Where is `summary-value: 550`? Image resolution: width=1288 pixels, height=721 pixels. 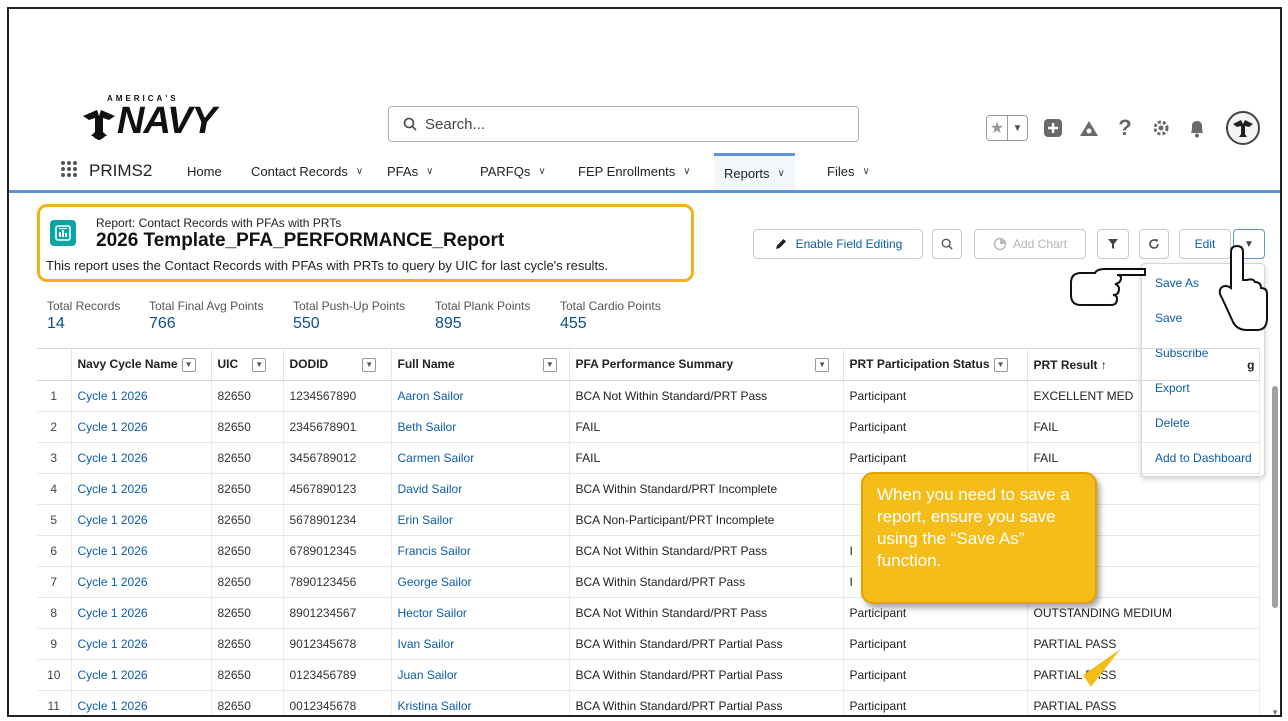
summary-value: 550 is located at coordinates (306, 323).